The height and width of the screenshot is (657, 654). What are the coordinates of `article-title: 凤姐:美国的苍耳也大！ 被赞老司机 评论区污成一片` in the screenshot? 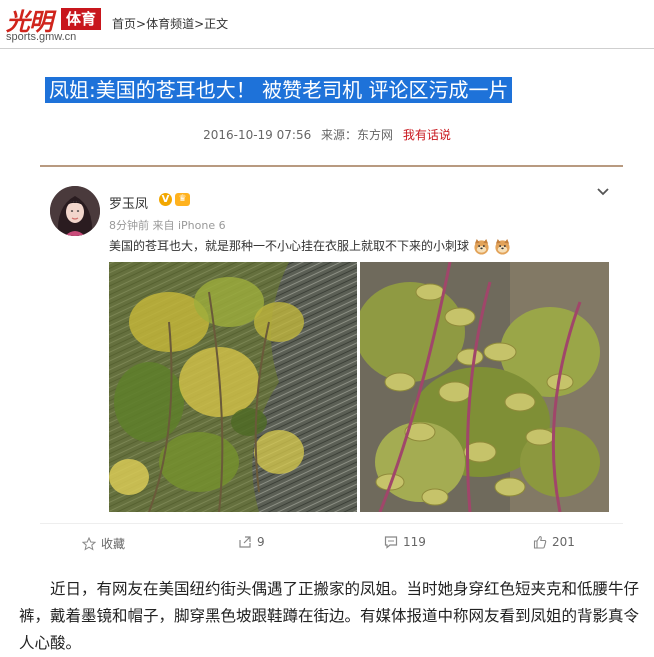 It's located at (279, 90).